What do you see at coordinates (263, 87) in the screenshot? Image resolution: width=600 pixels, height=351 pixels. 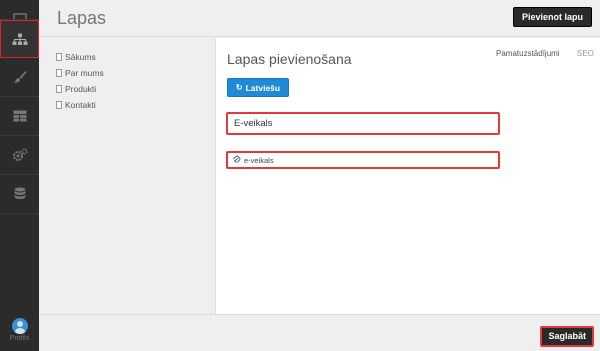 I see `language-label: Latviešu` at bounding box center [263, 87].